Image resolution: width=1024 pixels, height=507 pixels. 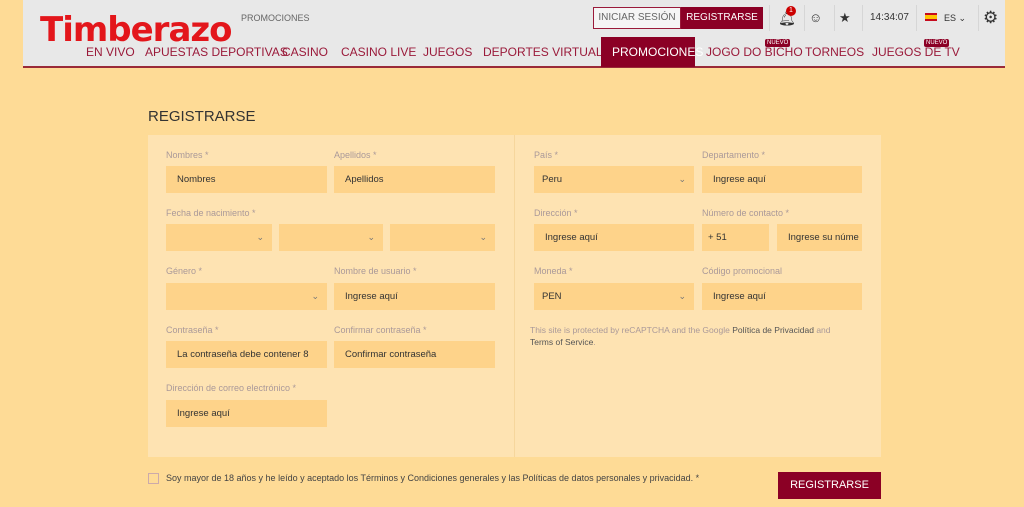 I want to click on birth-day-select: ⌄, so click(x=219, y=237).